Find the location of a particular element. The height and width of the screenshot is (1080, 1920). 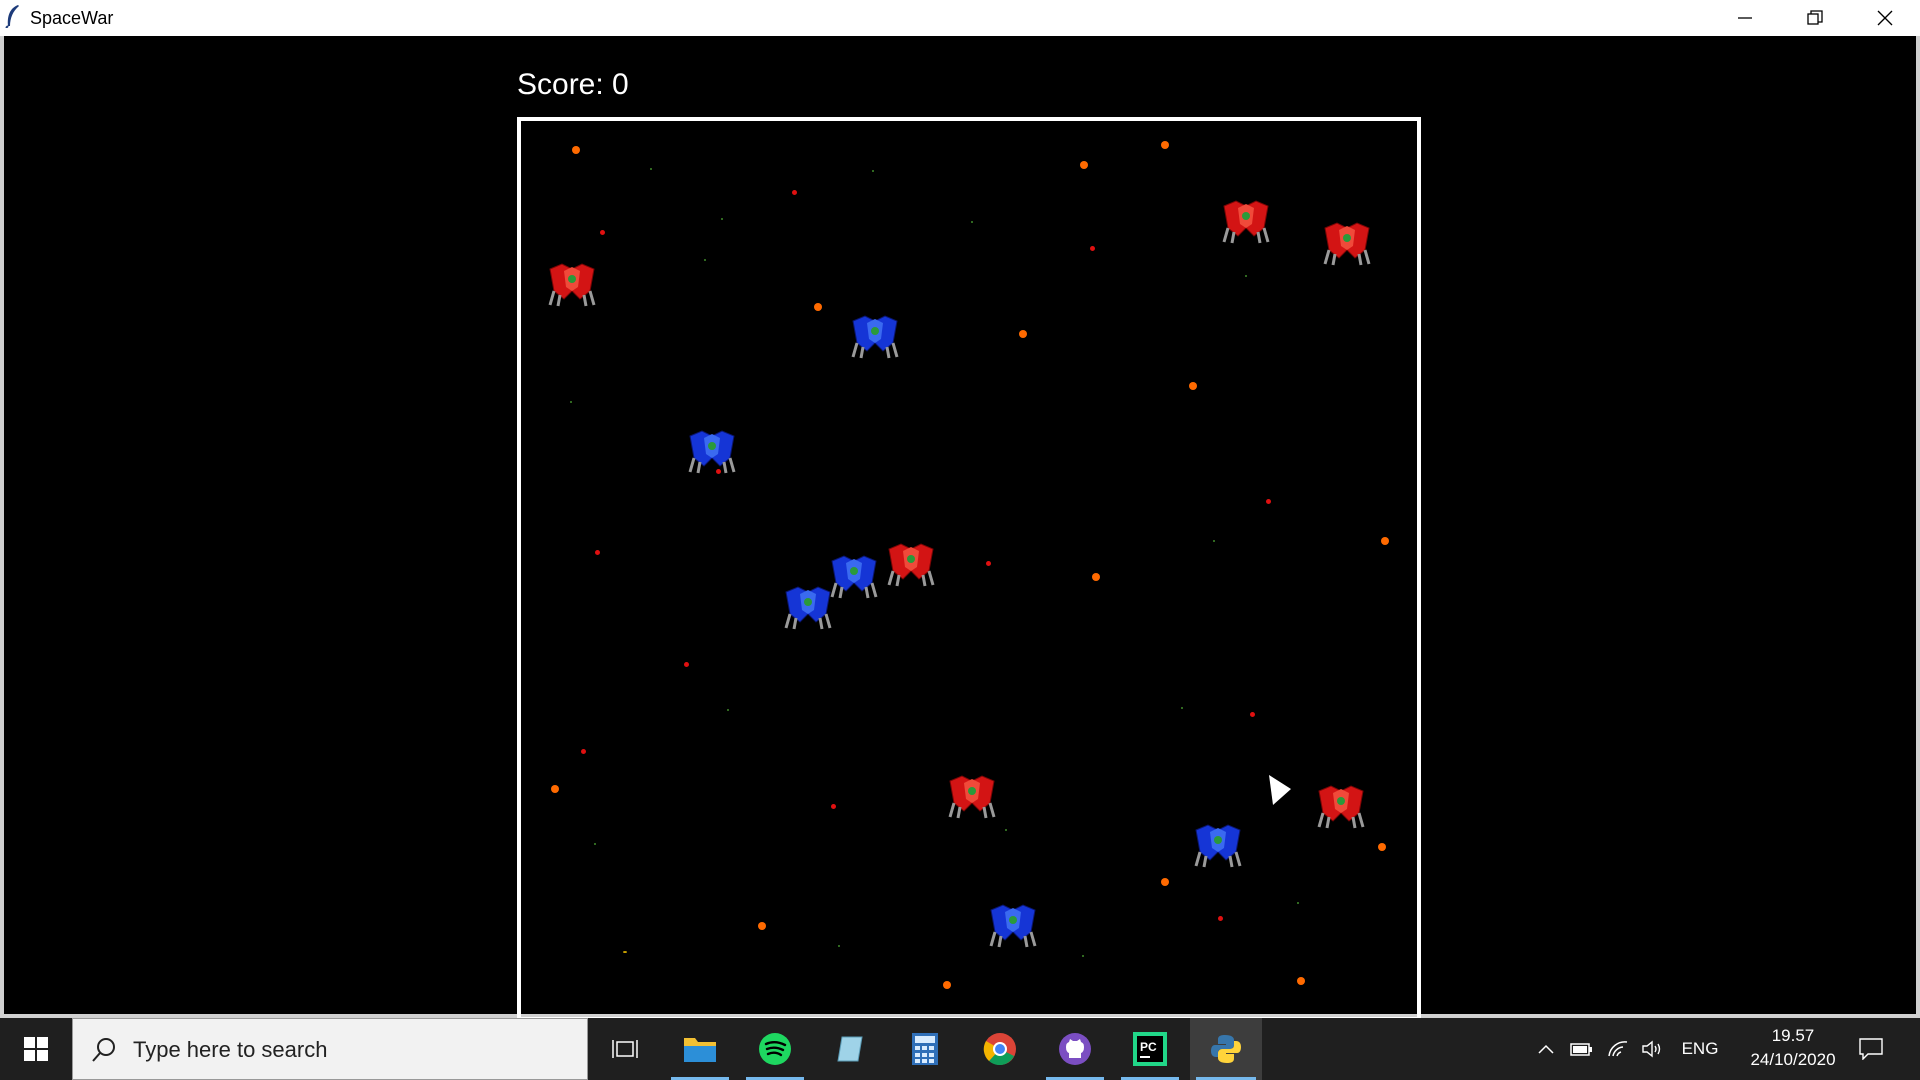

chrome-icon is located at coordinates (999, 1049).